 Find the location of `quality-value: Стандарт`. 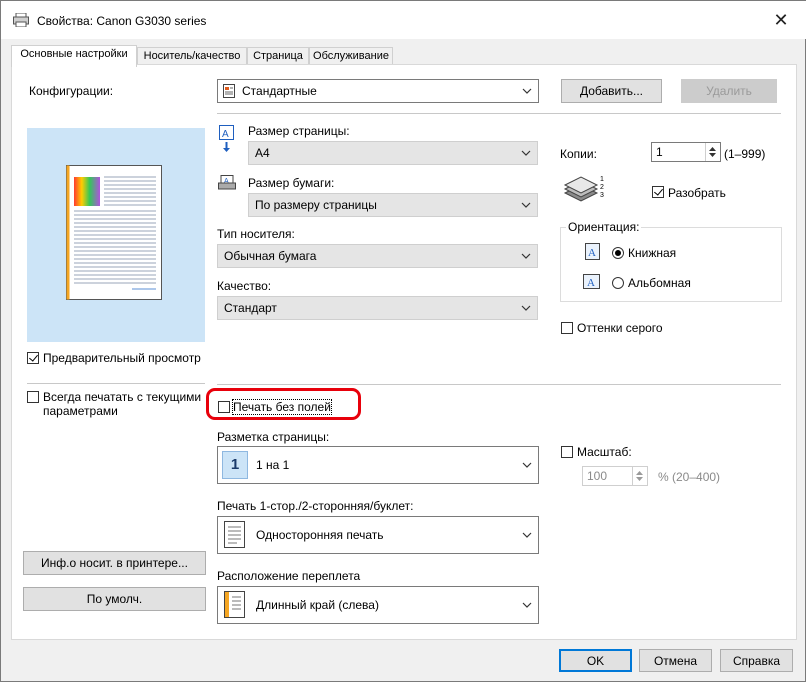

quality-value: Стандарт is located at coordinates (250, 308).